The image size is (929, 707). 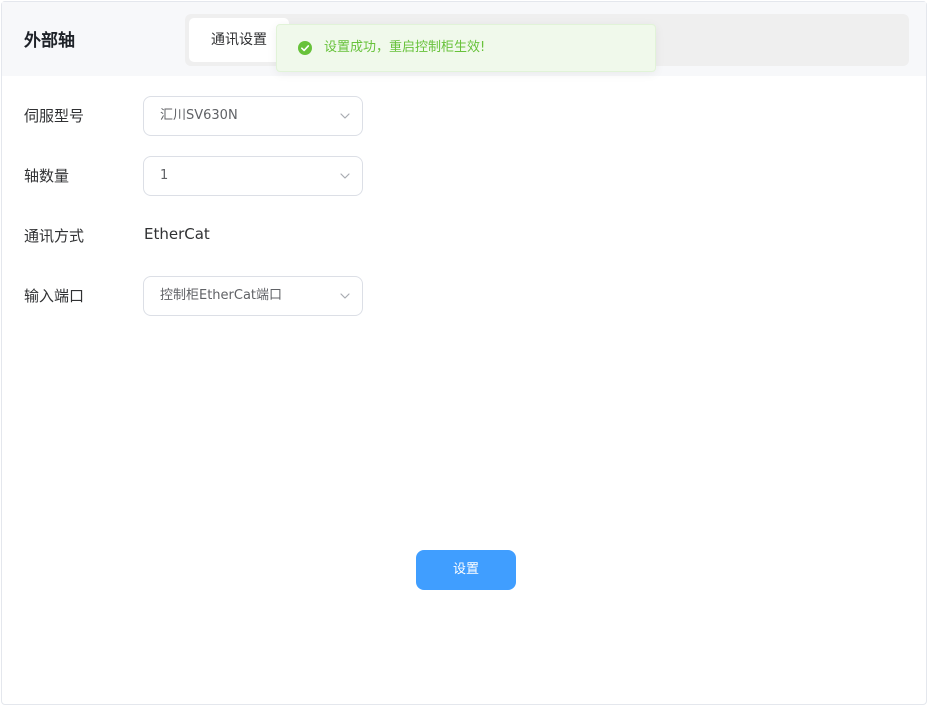 I want to click on axis-count-value: 1, so click(x=164, y=175).